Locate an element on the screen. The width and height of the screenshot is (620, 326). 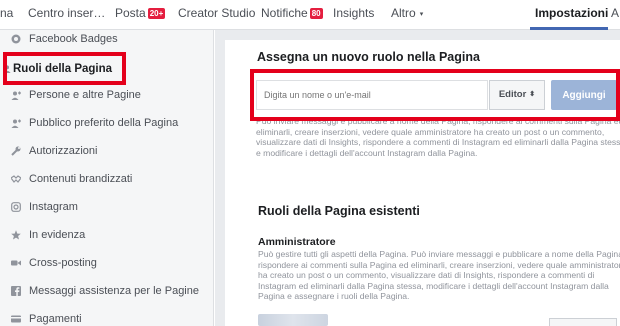
sidebar-item-support-inbox: Messaggi assistenza per le Pagine is located at coordinates (107, 291).